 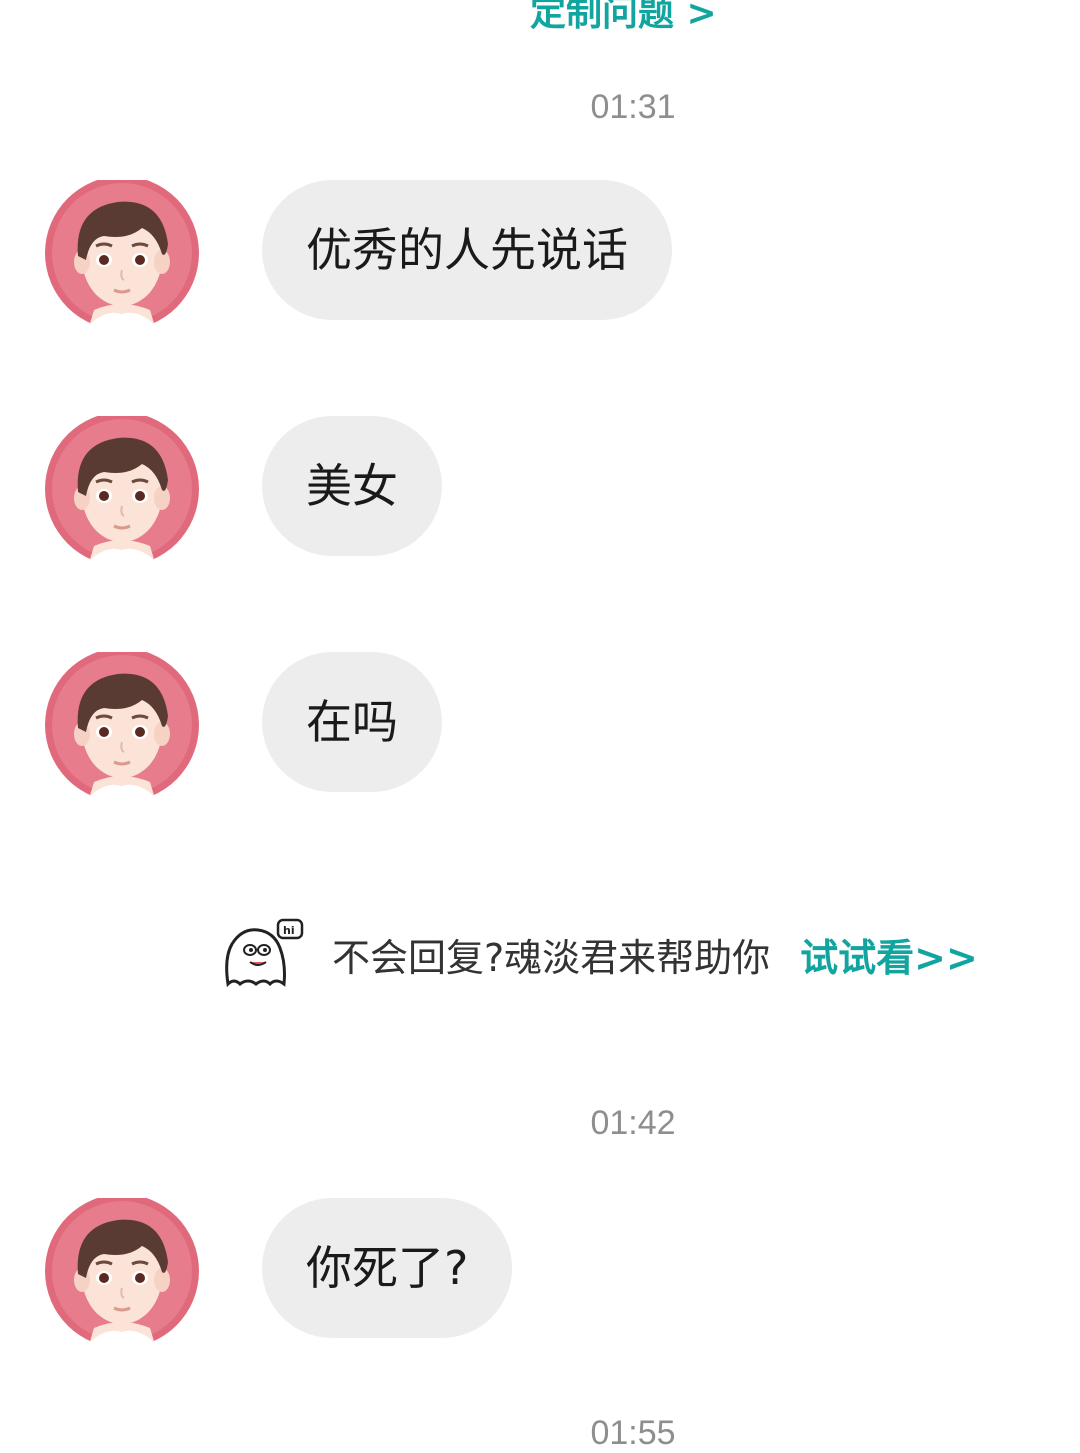 I want to click on message-bubble: 在吗, so click(x=352, y=722).